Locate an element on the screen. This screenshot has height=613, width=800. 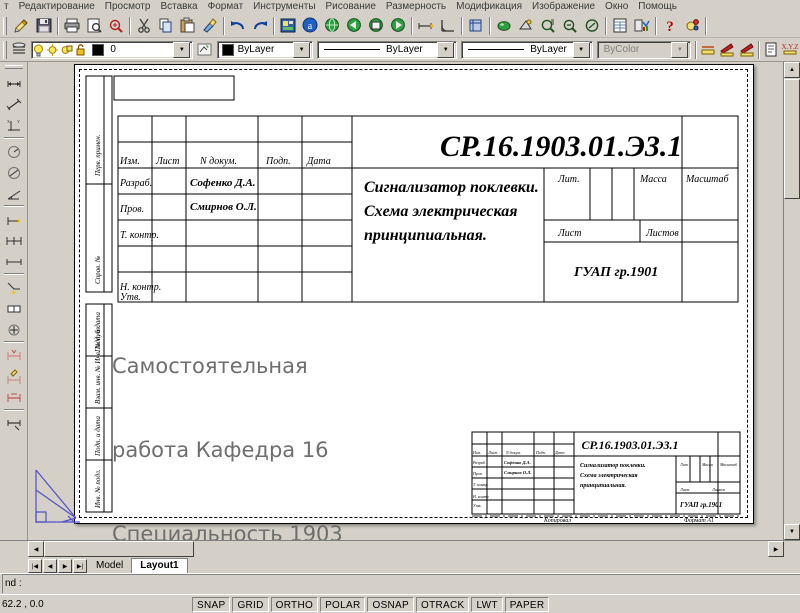
ucs-icon is located at coordinates (476, 25).